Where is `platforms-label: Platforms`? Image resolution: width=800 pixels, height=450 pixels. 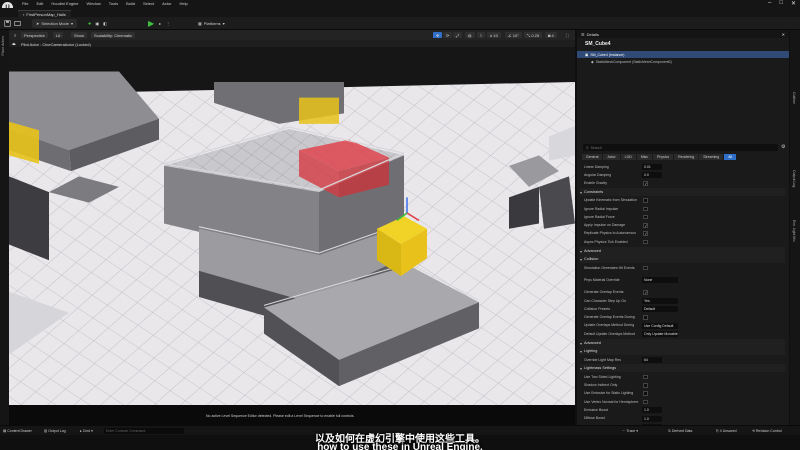 platforms-label: Platforms is located at coordinates (212, 23).